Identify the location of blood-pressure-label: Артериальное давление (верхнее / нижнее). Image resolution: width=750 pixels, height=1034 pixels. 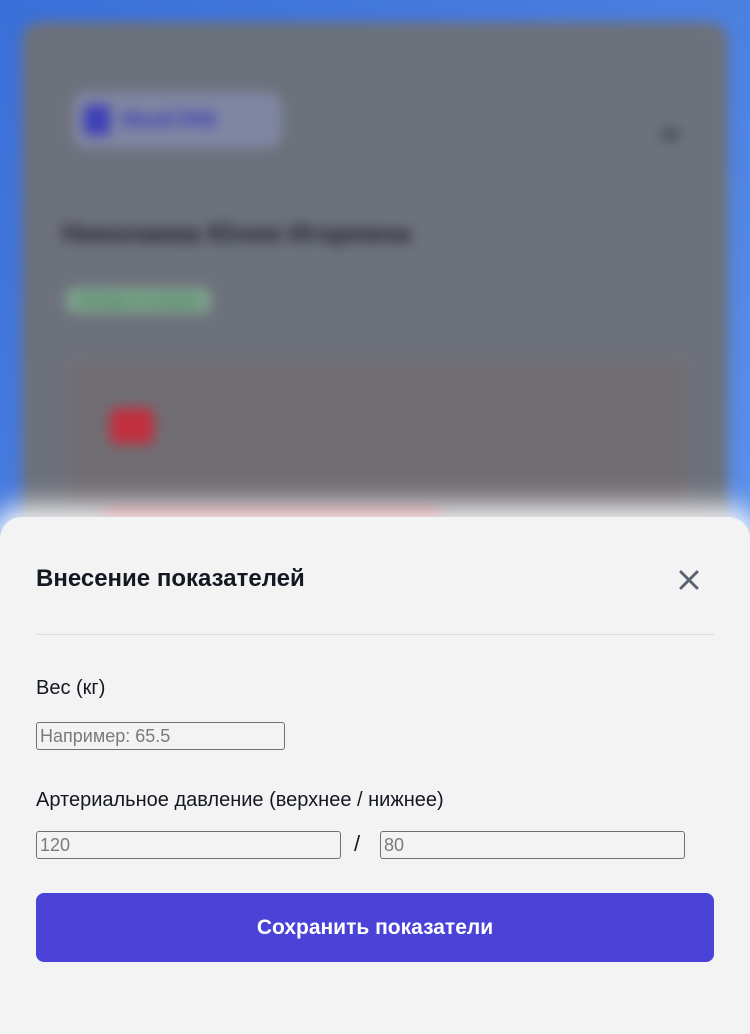
(240, 800).